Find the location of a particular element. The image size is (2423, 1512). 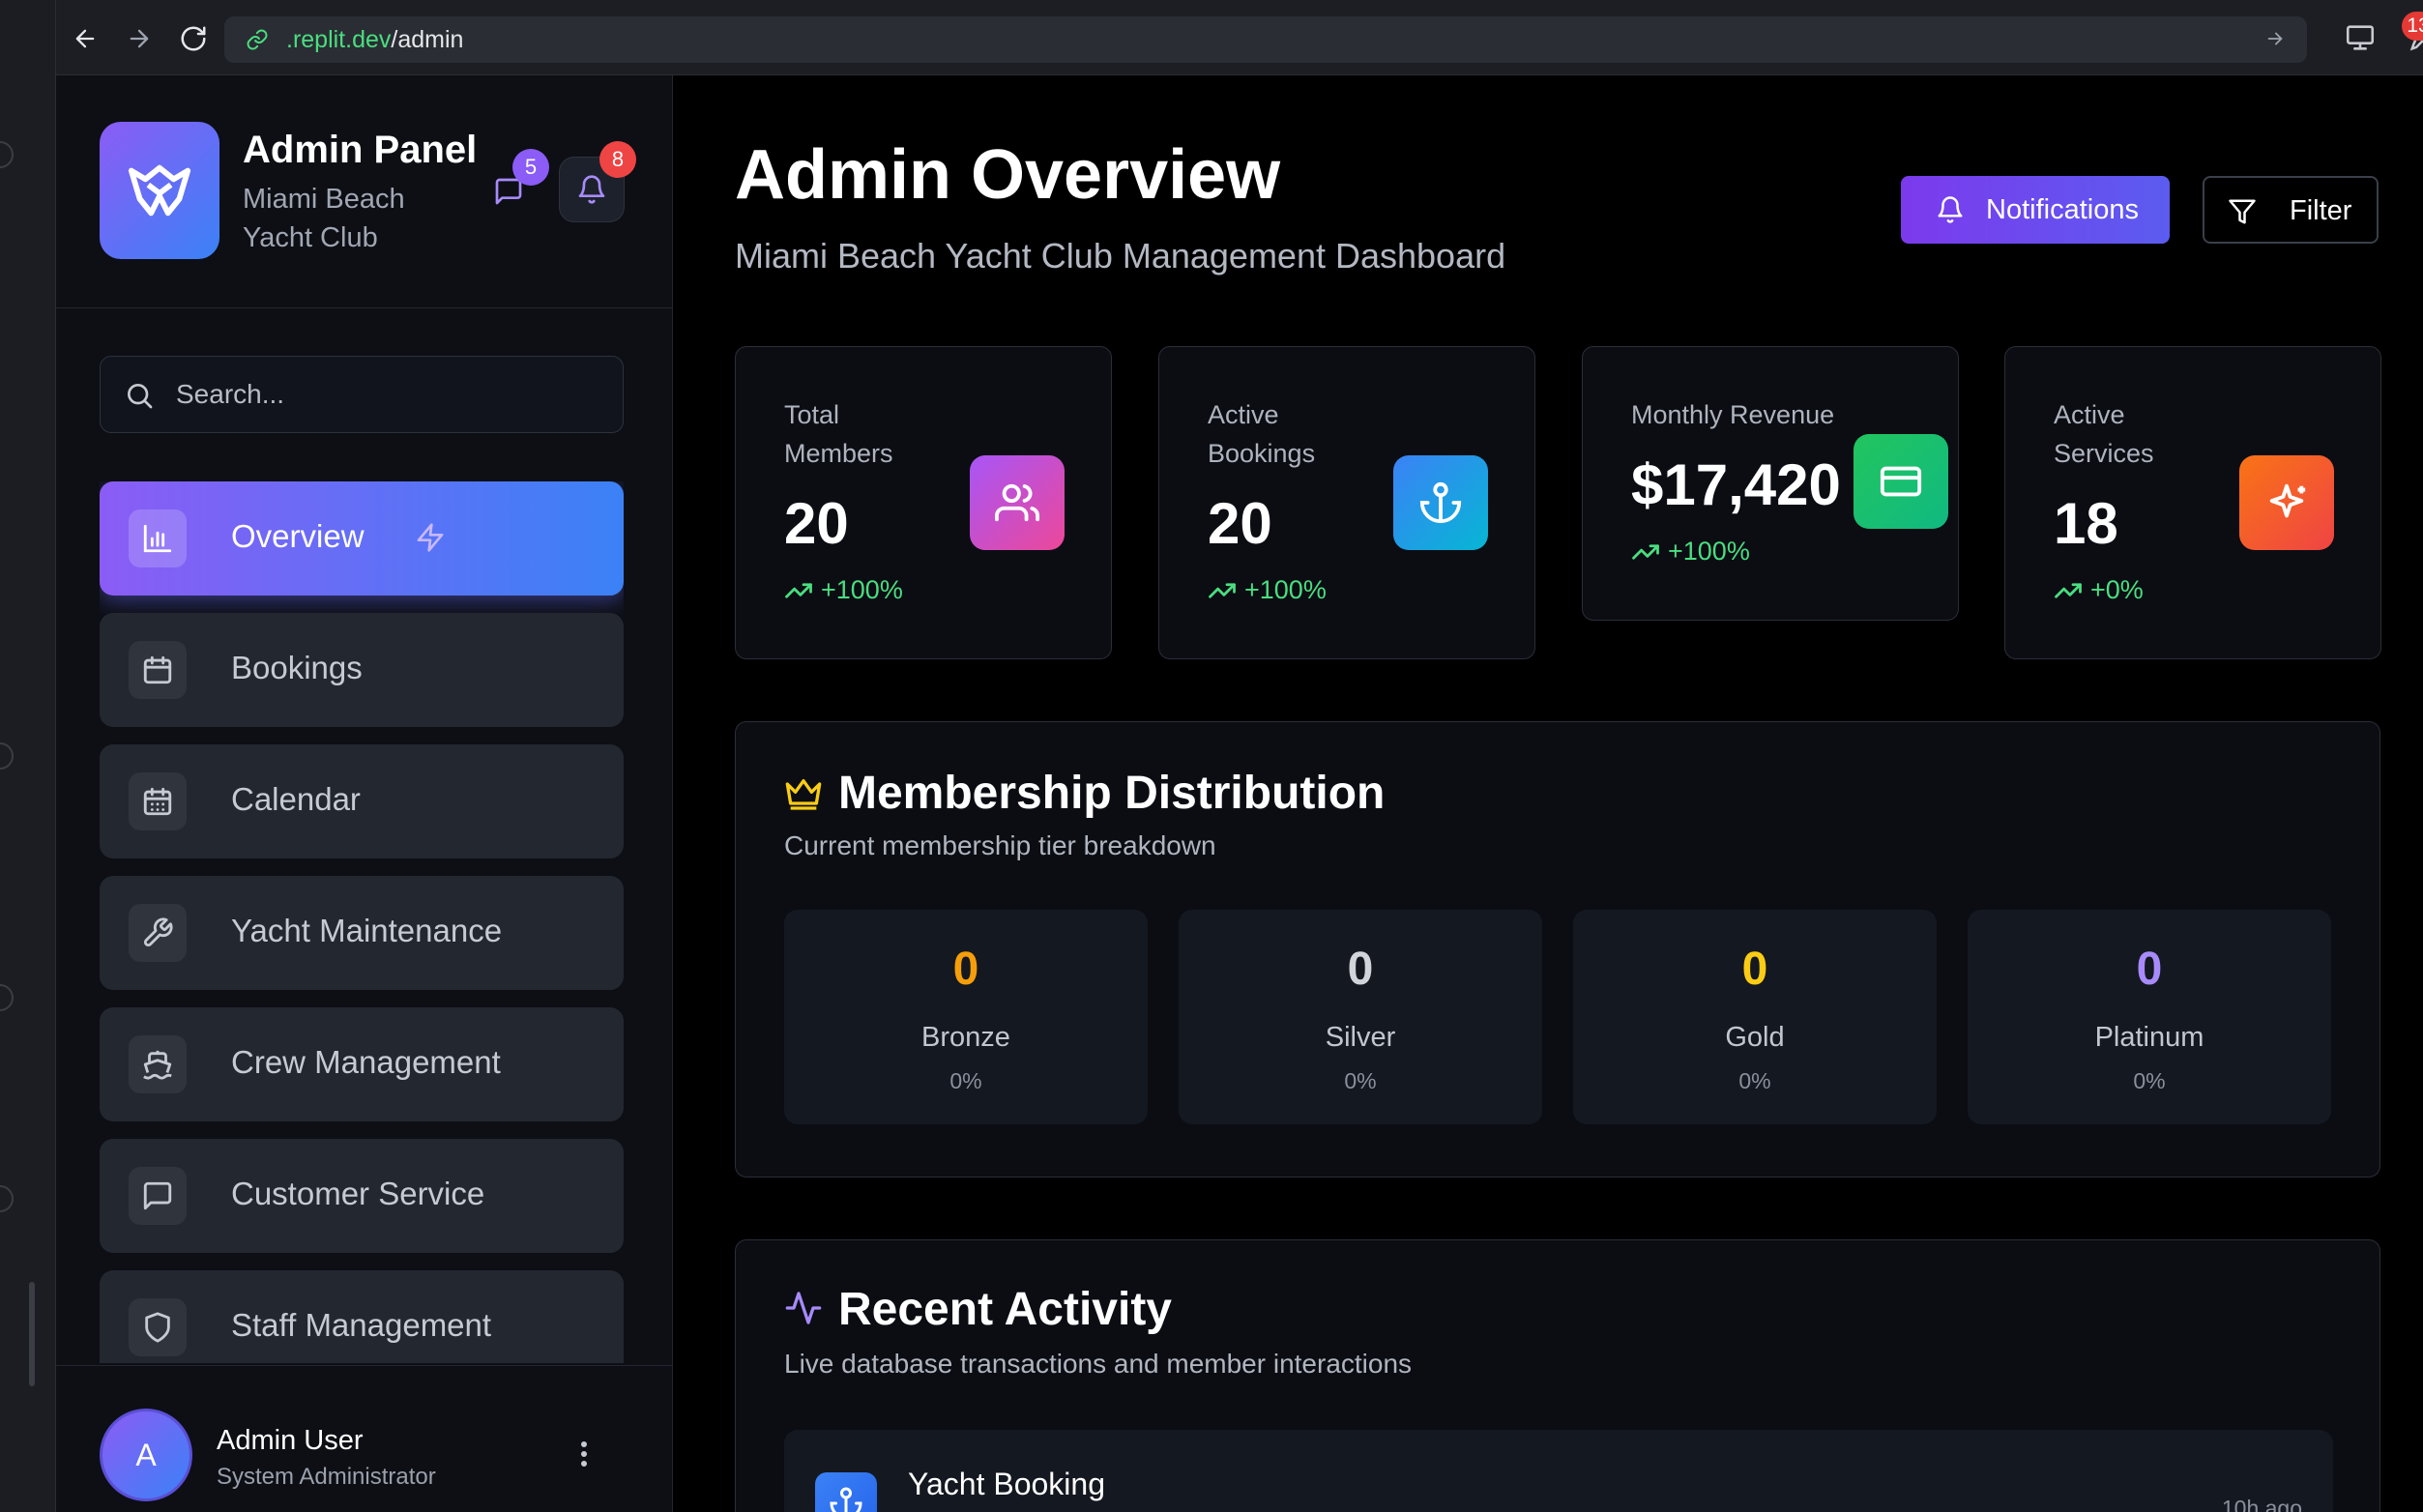

address-bar: .replit.dev/admin is located at coordinates (1266, 39).